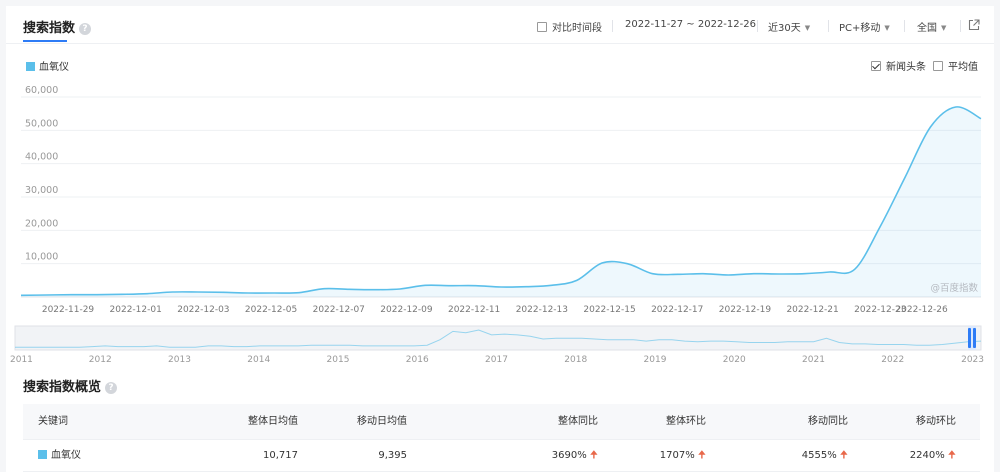 This screenshot has height=472, width=1000. I want to click on tab-search-index: 搜索指数?, so click(57, 26).